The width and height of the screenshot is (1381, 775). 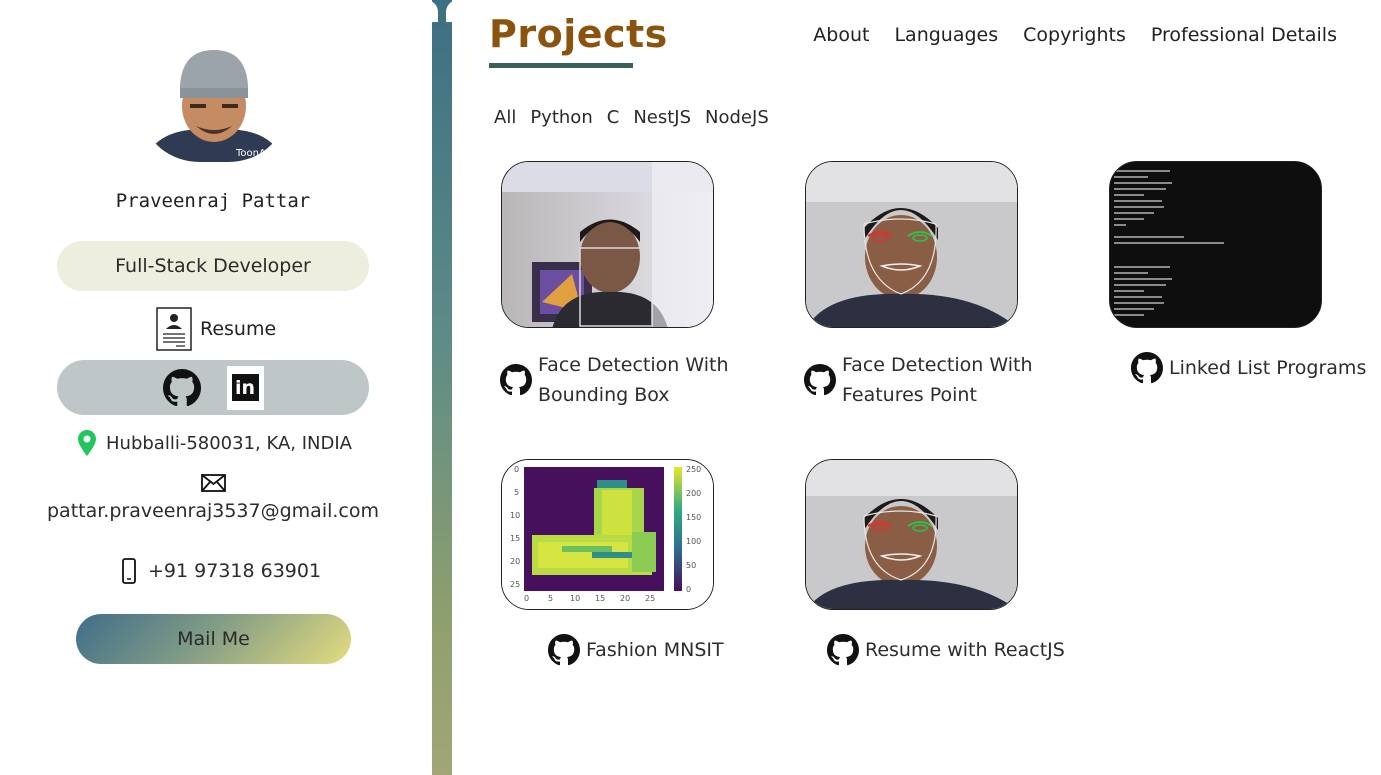 I want to click on resume-link: Resume, so click(x=216, y=329).